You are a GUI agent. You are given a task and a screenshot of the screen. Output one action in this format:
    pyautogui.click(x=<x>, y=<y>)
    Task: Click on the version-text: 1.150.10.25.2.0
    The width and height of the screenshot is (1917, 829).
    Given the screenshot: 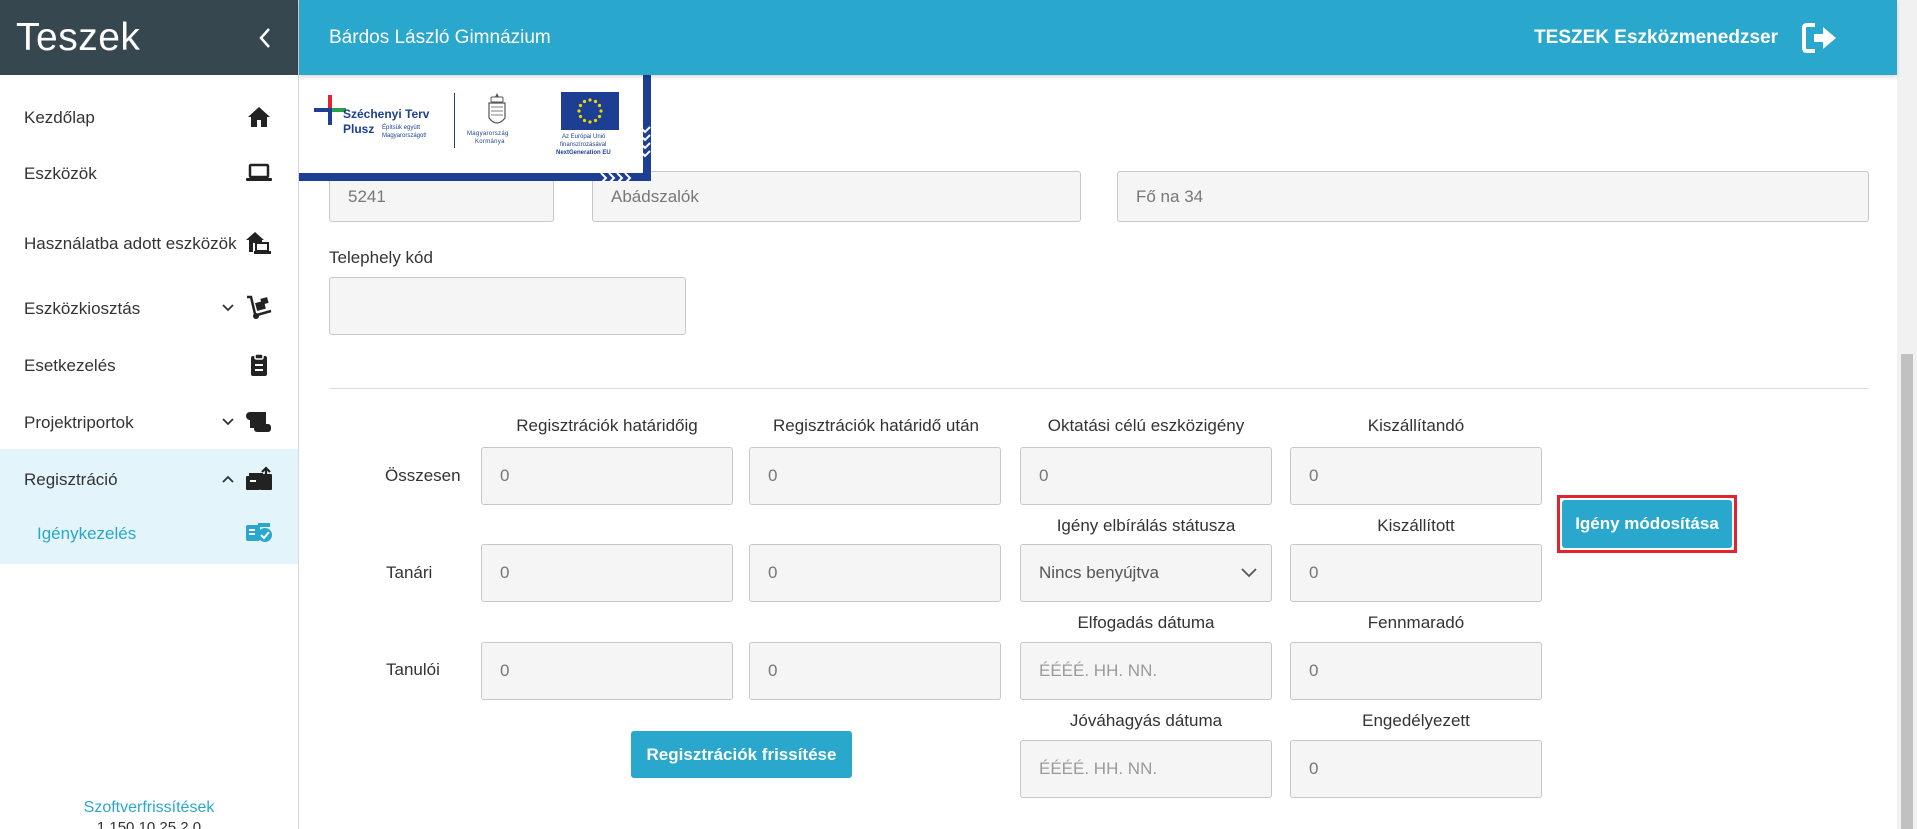 What is the action you would take?
    pyautogui.click(x=149, y=824)
    